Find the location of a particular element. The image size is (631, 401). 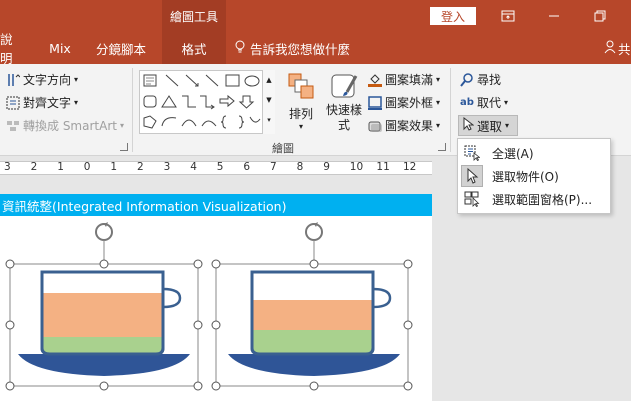

find-button: 尋找 is located at coordinates (480, 79).